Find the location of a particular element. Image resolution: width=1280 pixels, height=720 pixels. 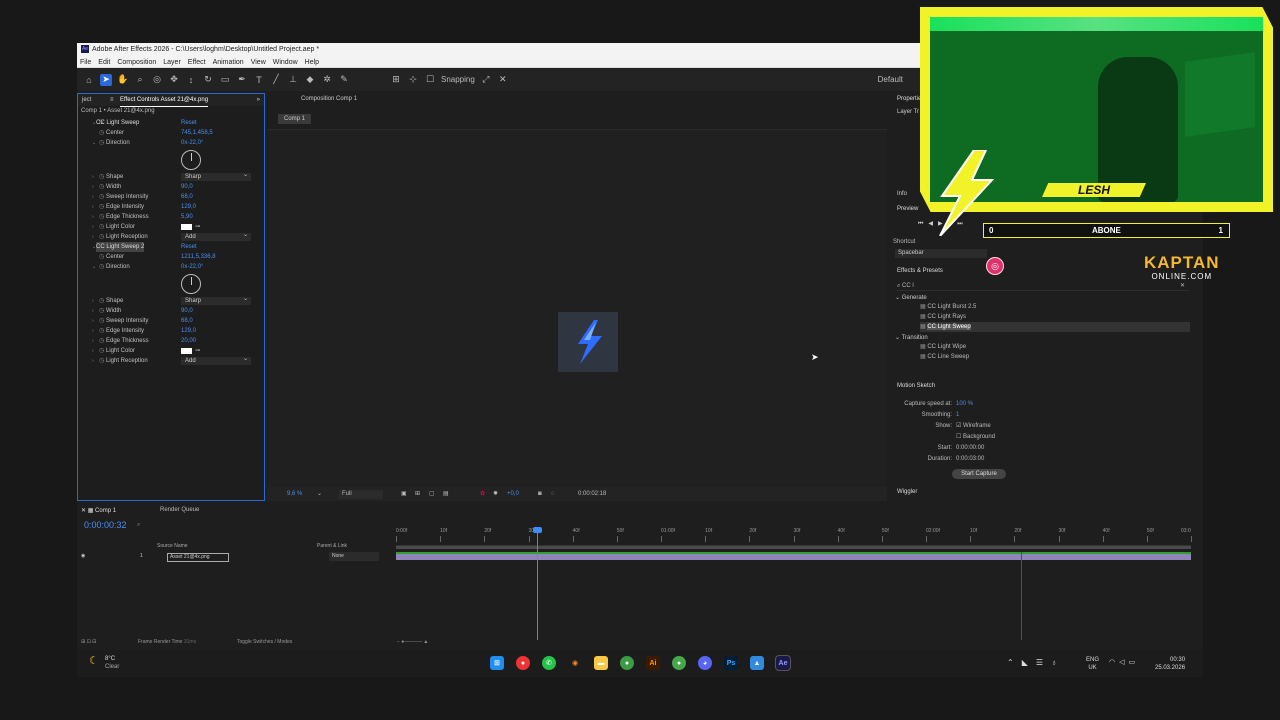

pan-tool-icon: ✥ is located at coordinates (174, 80).